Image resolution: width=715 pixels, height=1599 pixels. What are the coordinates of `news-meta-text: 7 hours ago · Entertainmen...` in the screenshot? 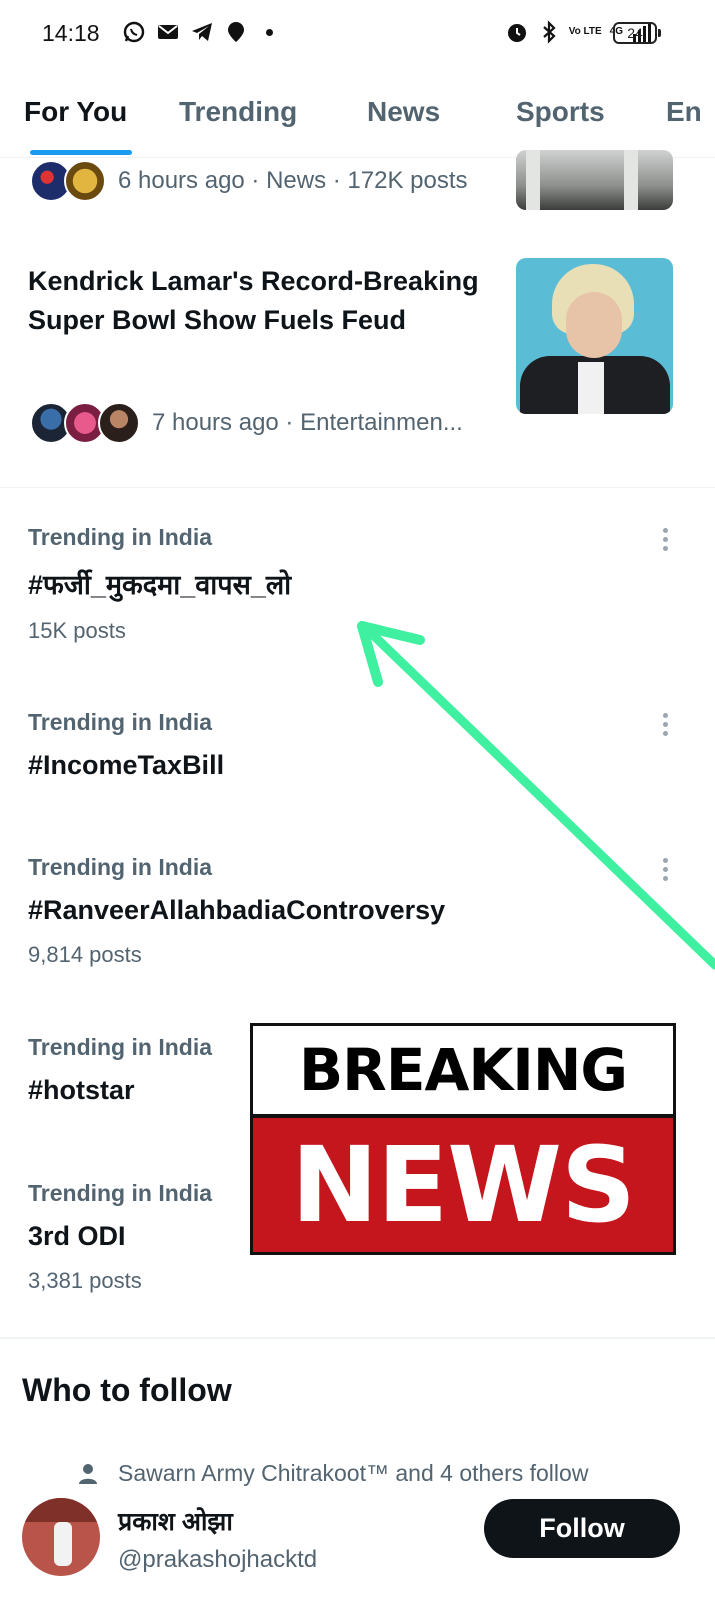 It's located at (307, 422).